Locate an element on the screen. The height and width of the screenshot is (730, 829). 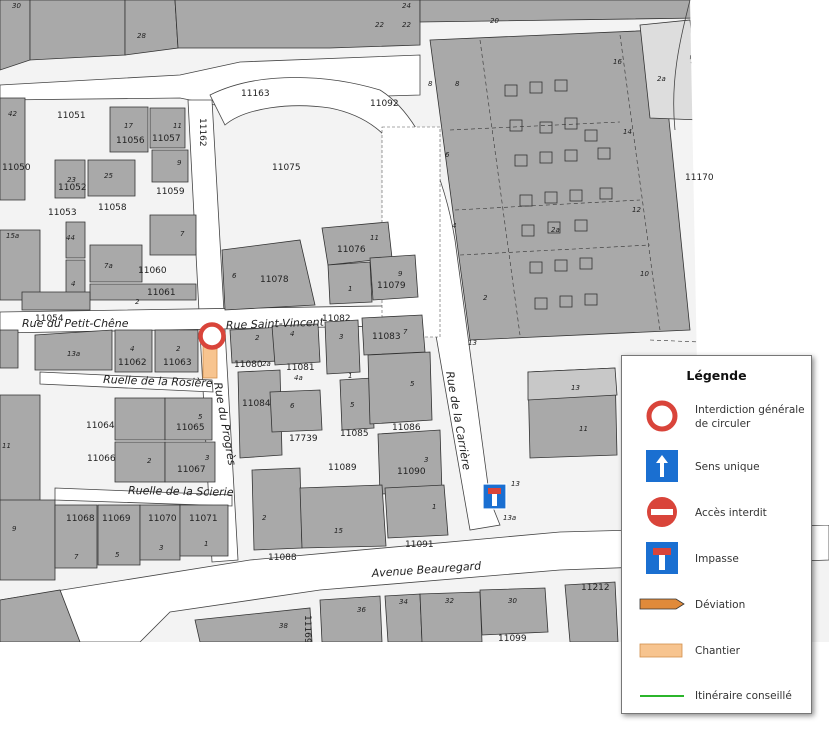
lot-label: 11082 is located at coordinates (336, 319).